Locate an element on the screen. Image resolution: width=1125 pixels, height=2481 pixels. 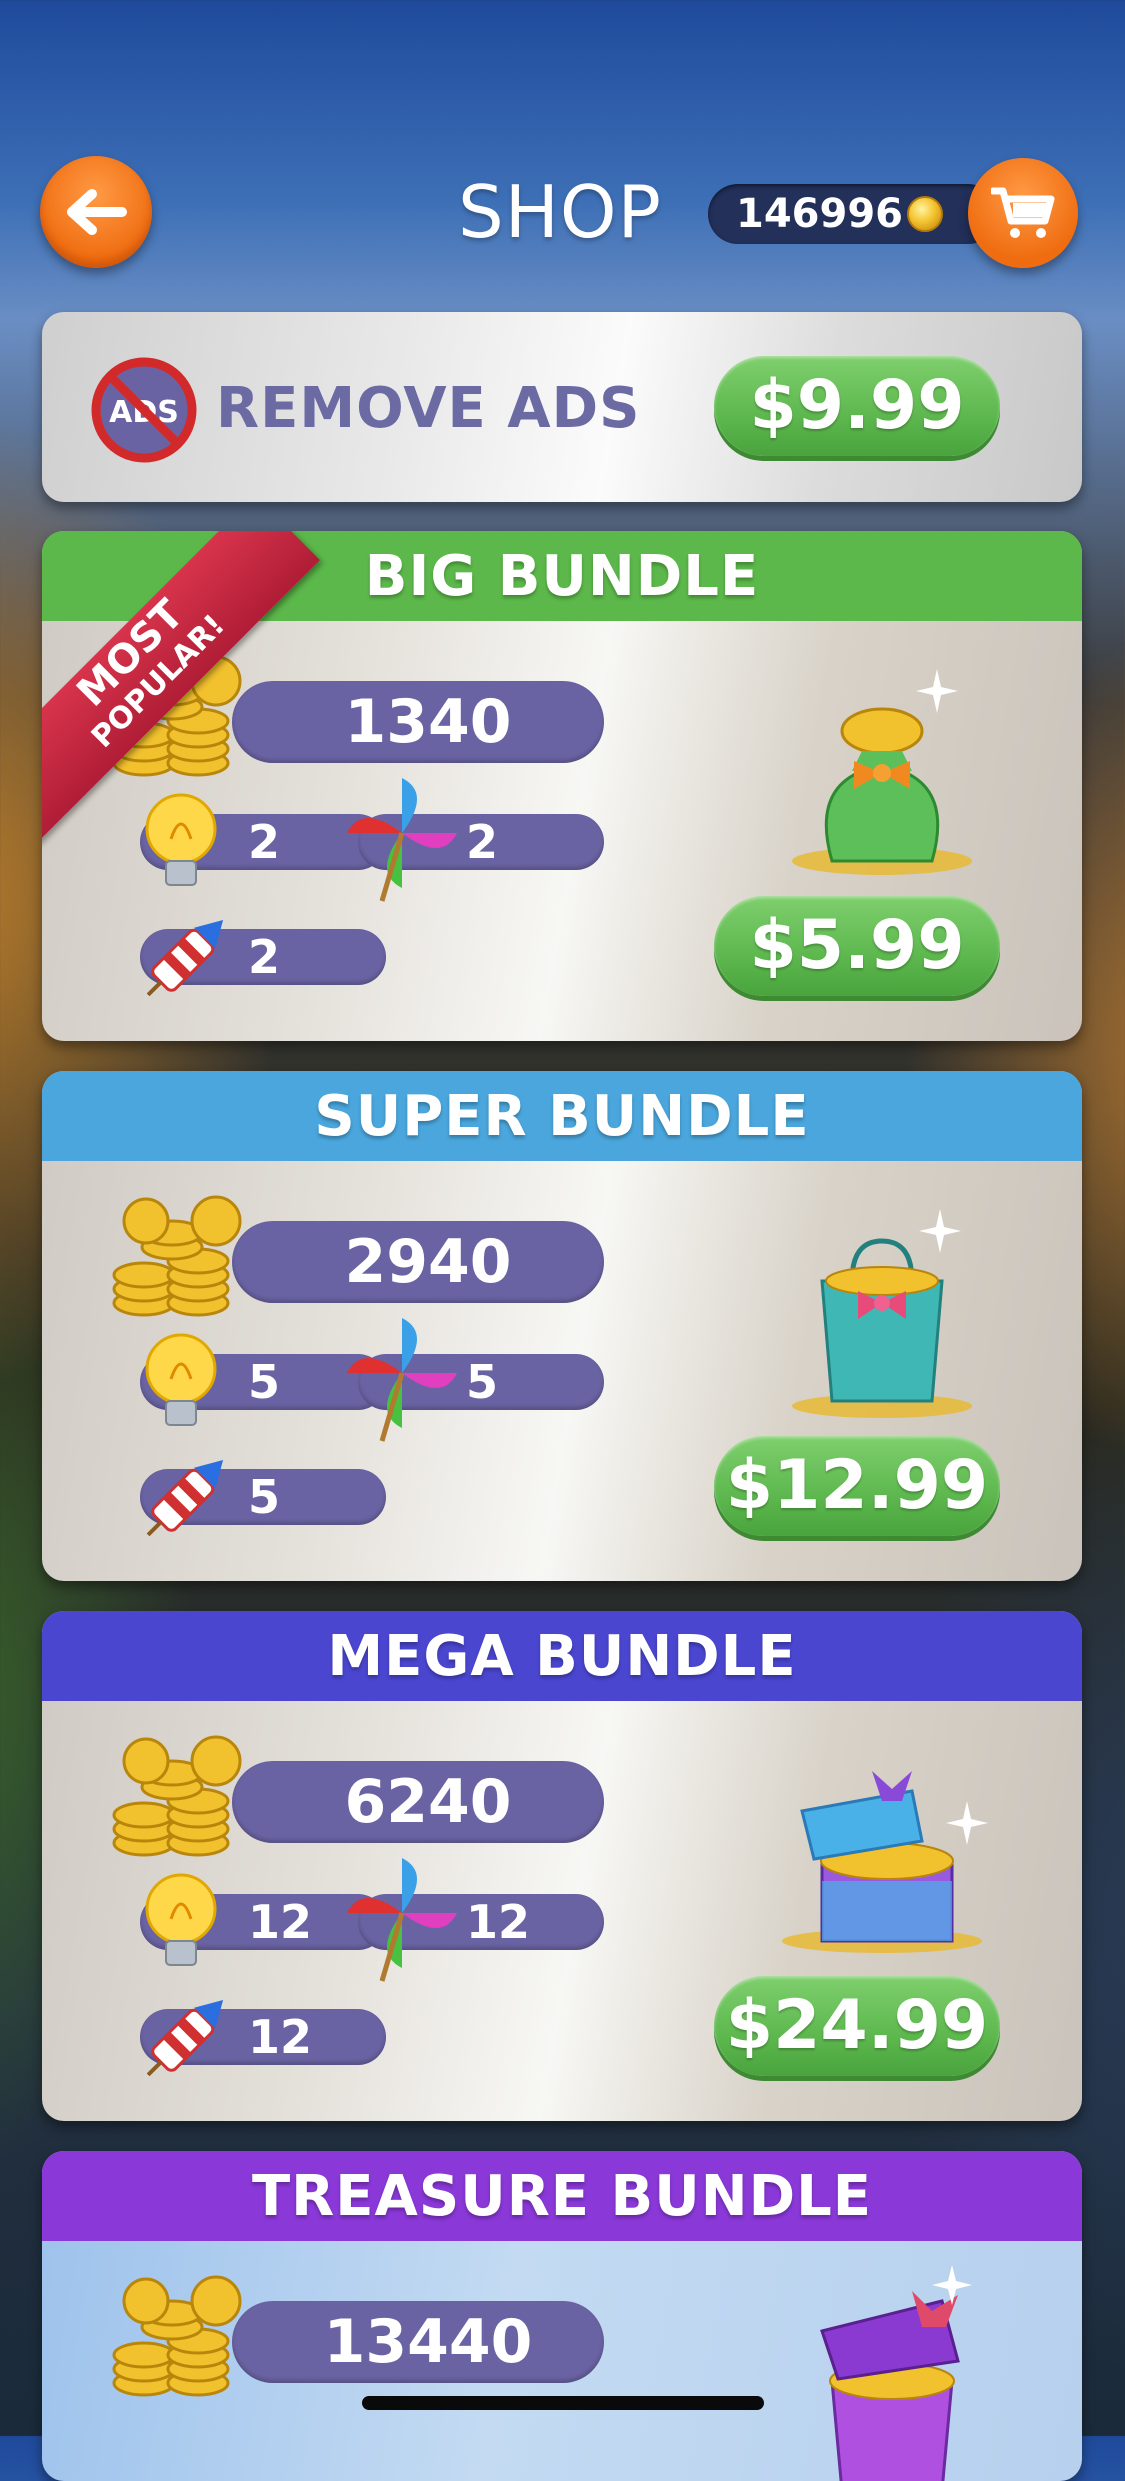
bundle-card-treasure: TREASURE BUNDLE 13440 is located at coordinates (562, 2316).